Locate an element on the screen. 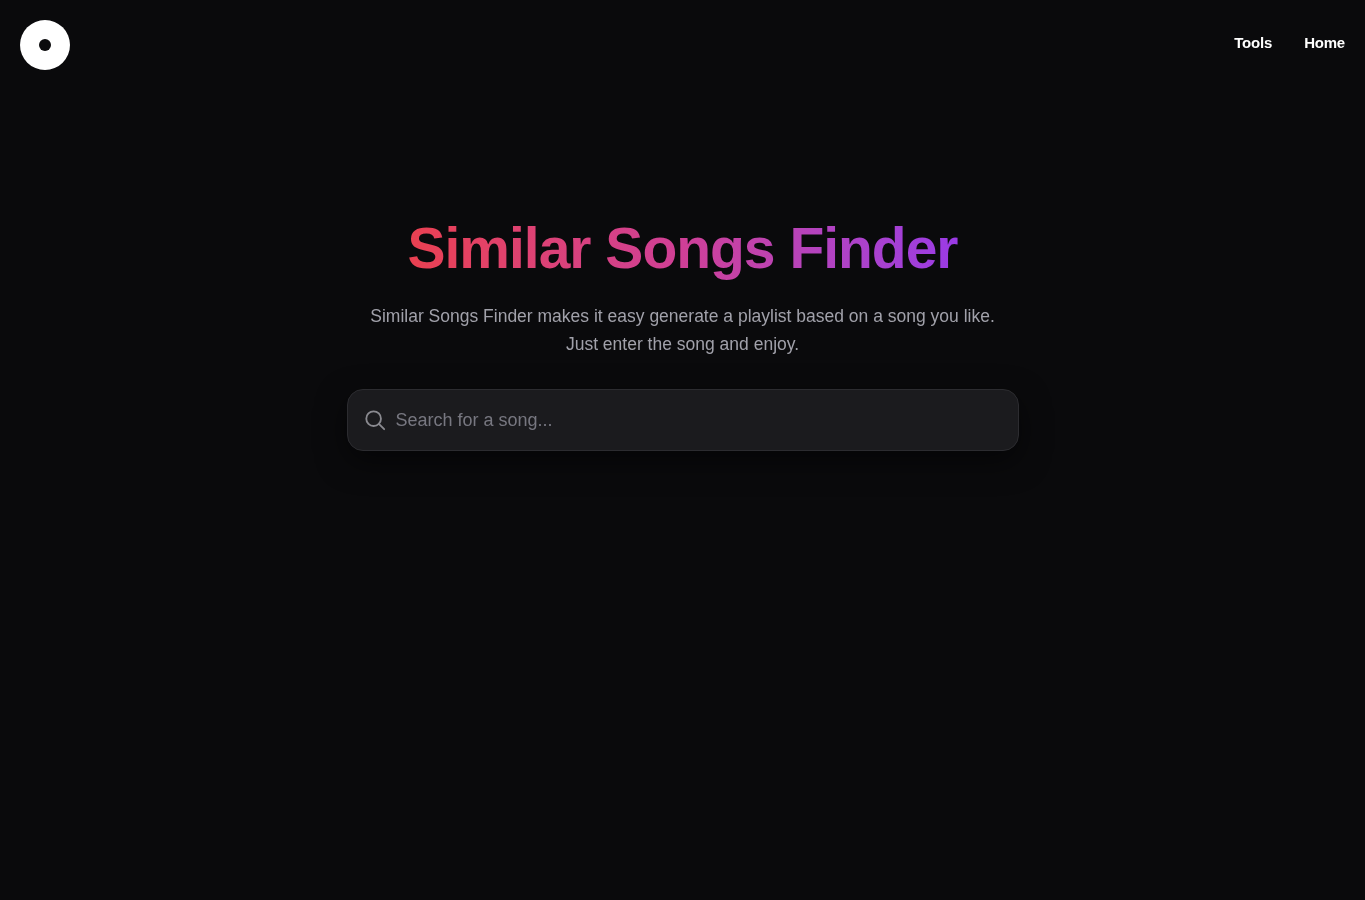 This screenshot has width=1365, height=900. nav-link: Home is located at coordinates (1324, 43).